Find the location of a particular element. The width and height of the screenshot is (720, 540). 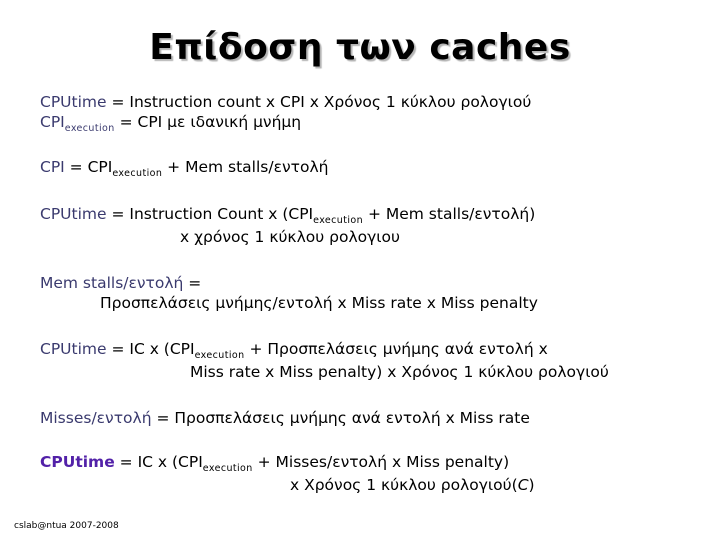

equation-group-2: CPI = CPIexecution + Mem stalls/εντολή is located at coordinates (370, 168).